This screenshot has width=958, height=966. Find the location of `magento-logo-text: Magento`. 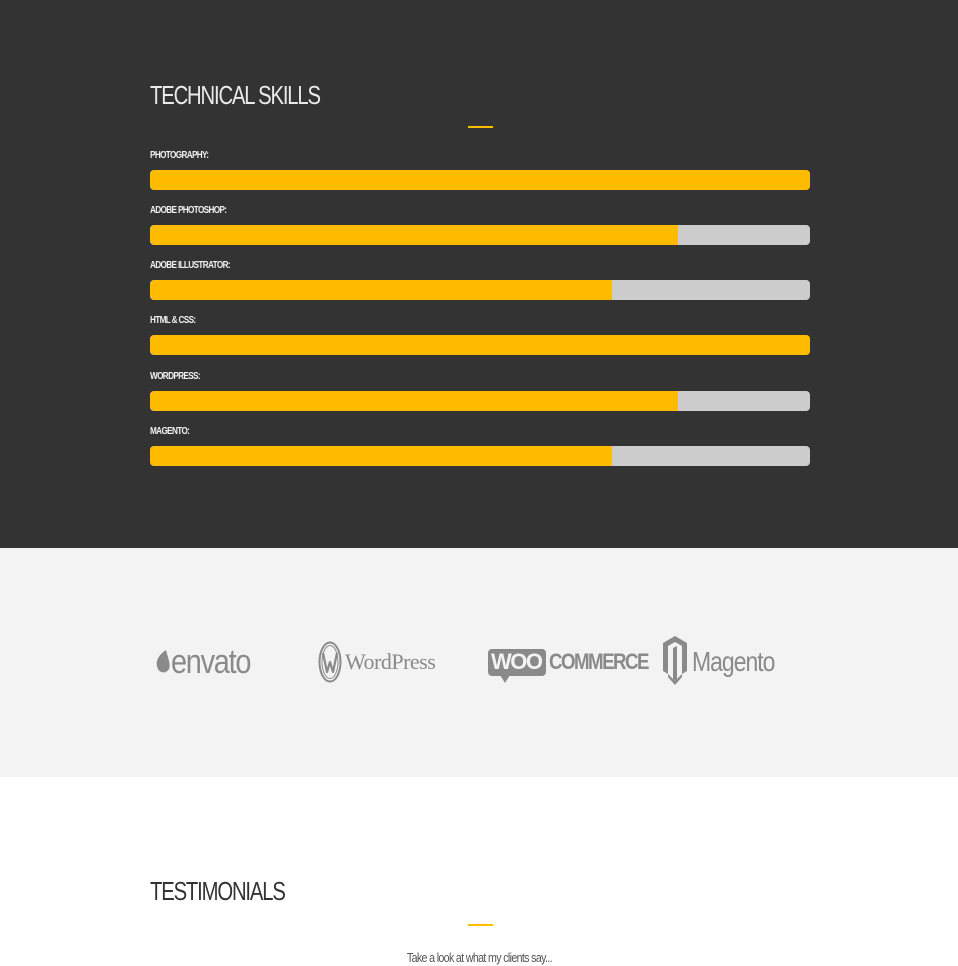

magento-logo-text: Magento is located at coordinates (733, 661).